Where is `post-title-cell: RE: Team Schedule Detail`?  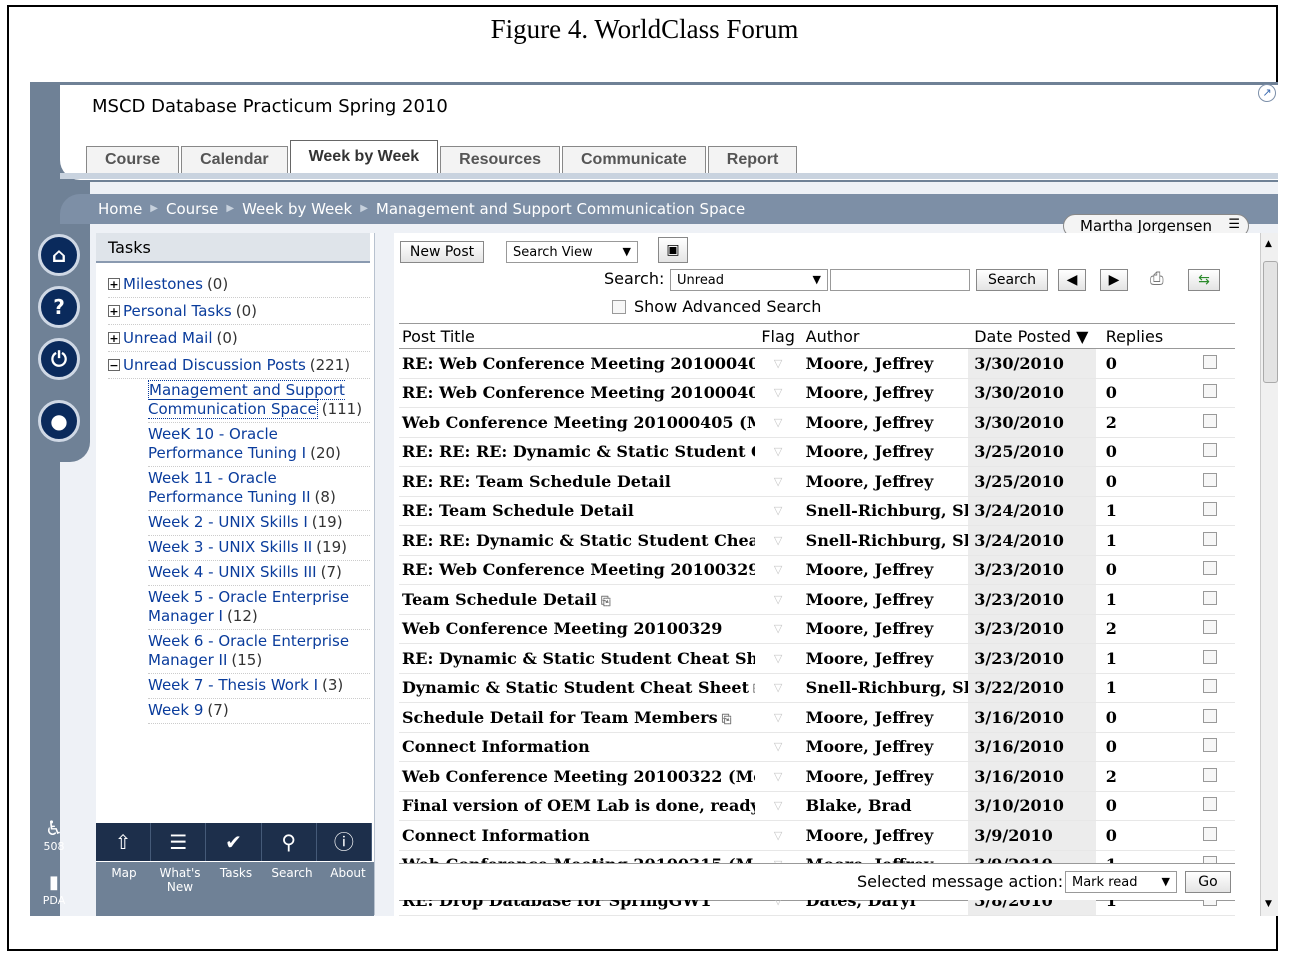
post-title-cell: RE: Team Schedule Detail is located at coordinates (577, 510).